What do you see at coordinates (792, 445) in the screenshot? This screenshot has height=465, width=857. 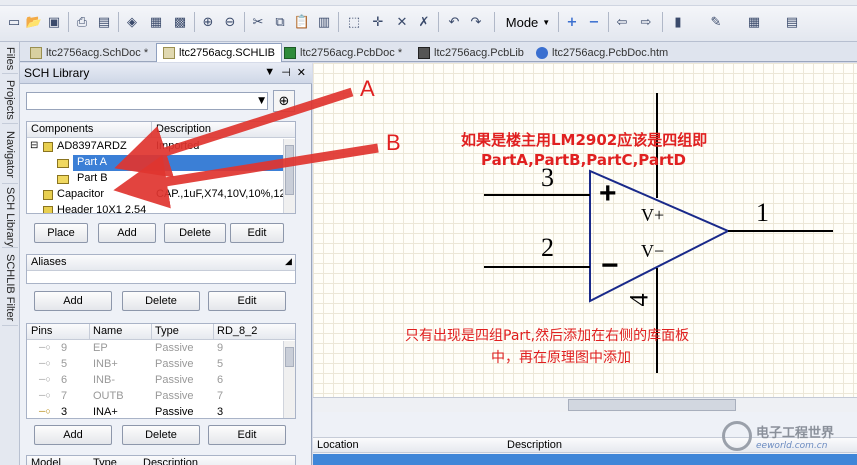 I see `watermark-url: eeworld.com.cn` at bounding box center [792, 445].